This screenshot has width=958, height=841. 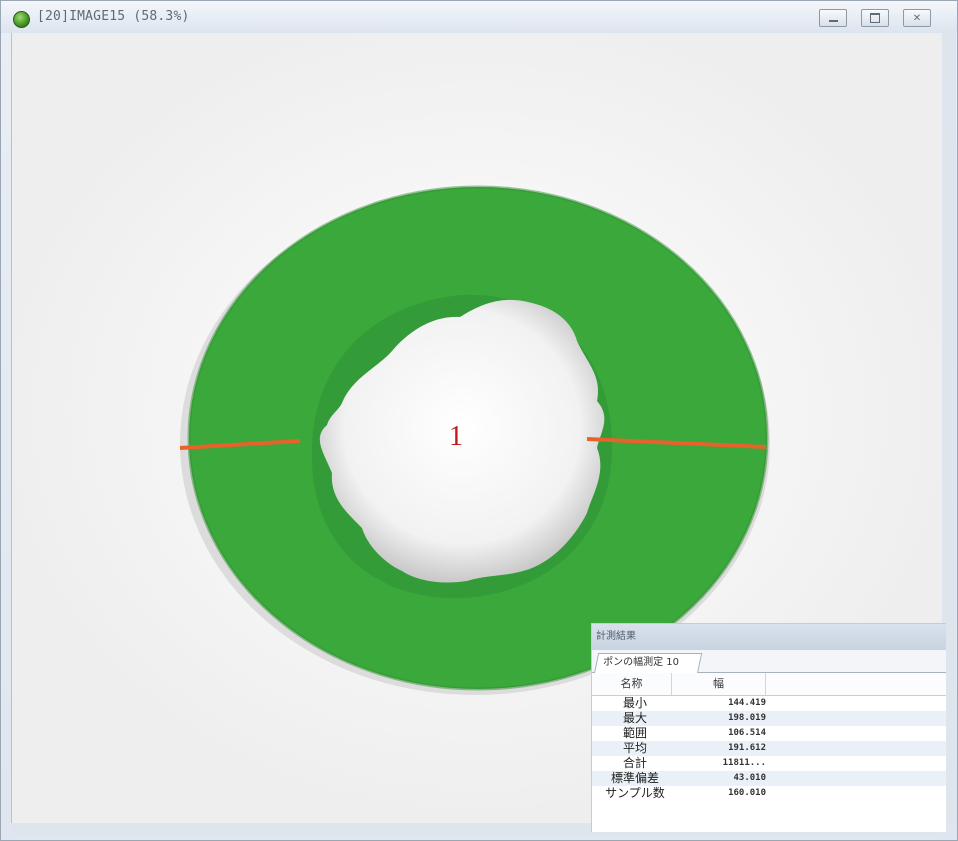 I want to click on table-row: 最小 144.419, so click(x=769, y=703).